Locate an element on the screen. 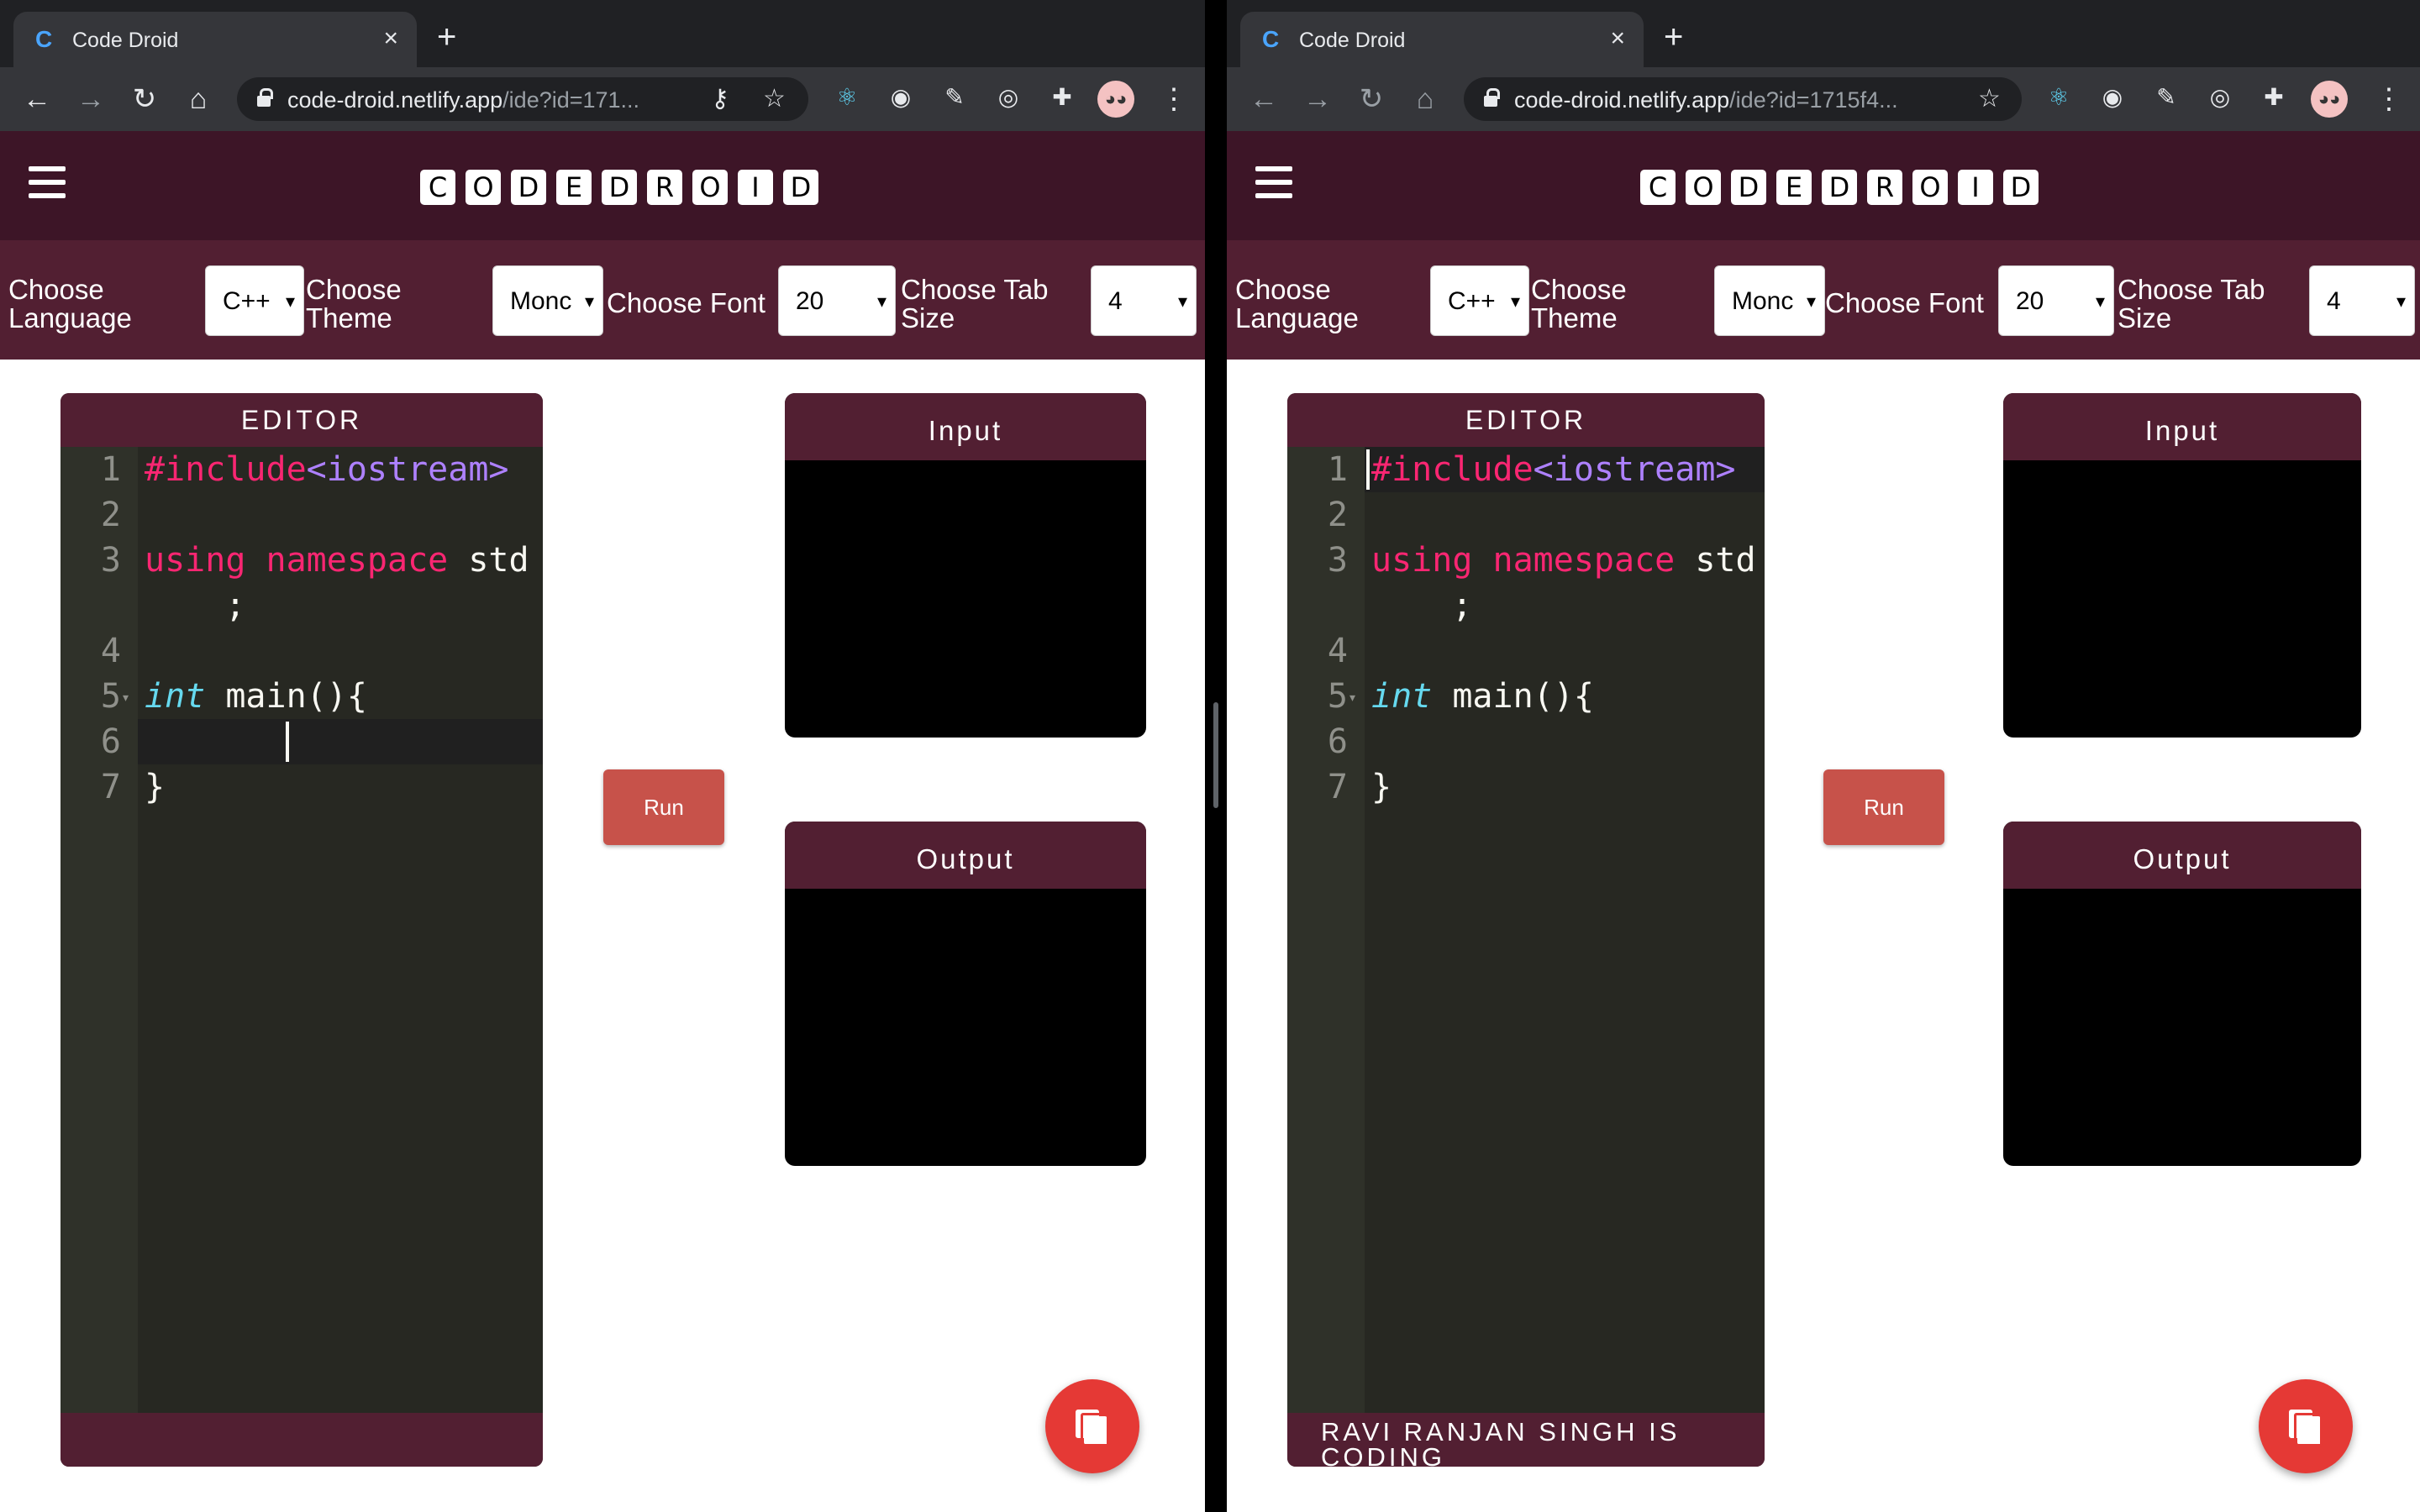 The height and width of the screenshot is (1512, 2420). code-line-wrap: ; is located at coordinates (235, 605).